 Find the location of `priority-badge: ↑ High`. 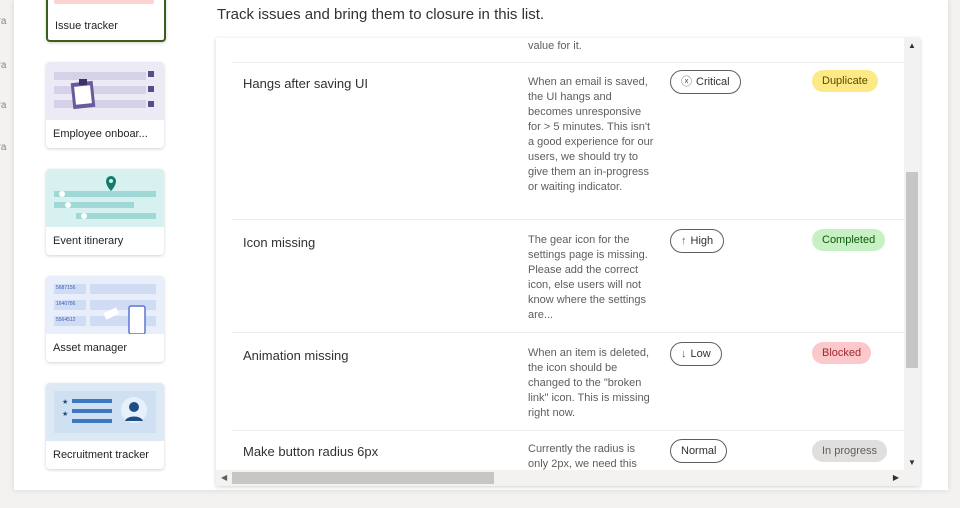

priority-badge: ↑ High is located at coordinates (697, 241).